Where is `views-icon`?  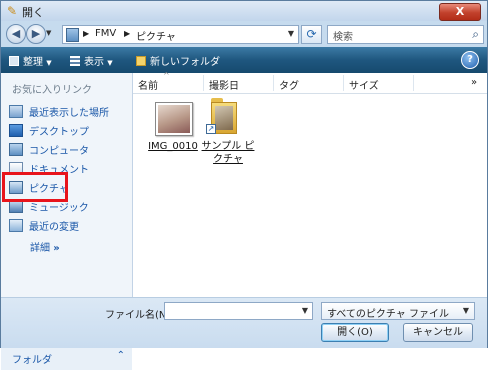 views-icon is located at coordinates (75, 61).